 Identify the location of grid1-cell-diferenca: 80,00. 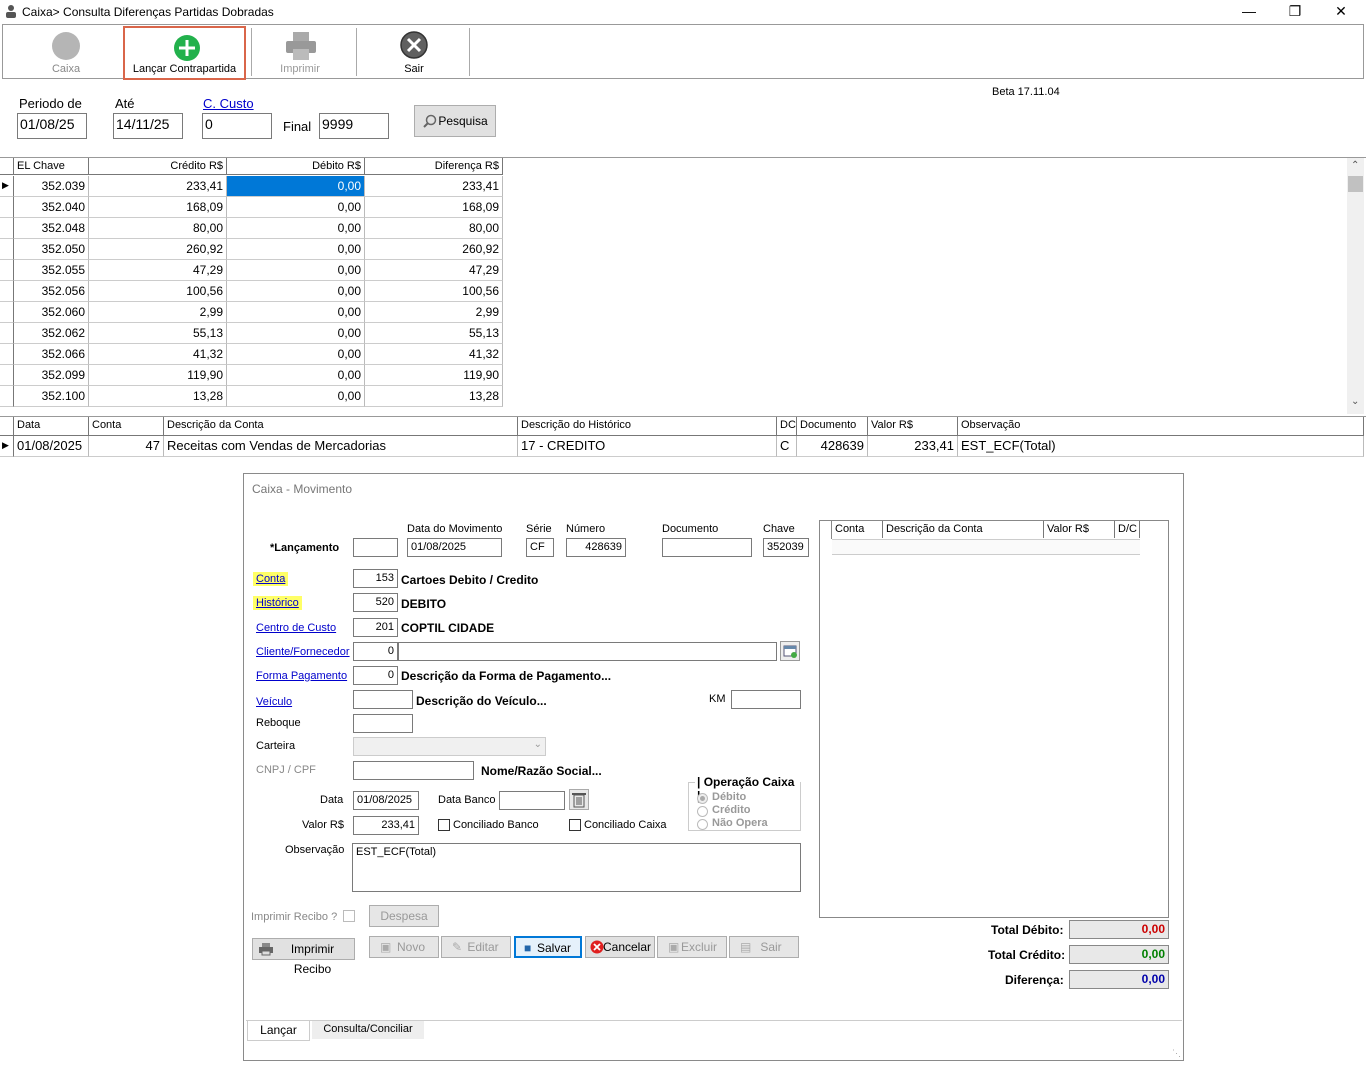
(434, 228).